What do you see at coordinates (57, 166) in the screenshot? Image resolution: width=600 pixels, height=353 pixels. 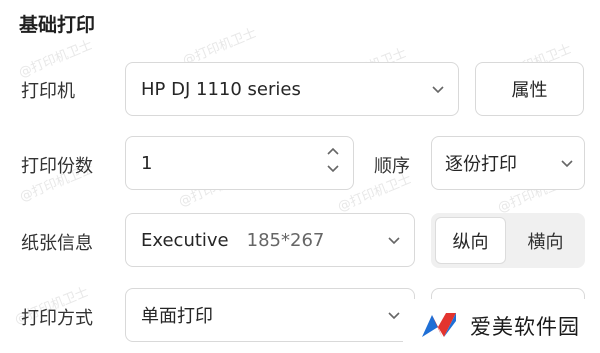 I see `copies-label: 打印份数` at bounding box center [57, 166].